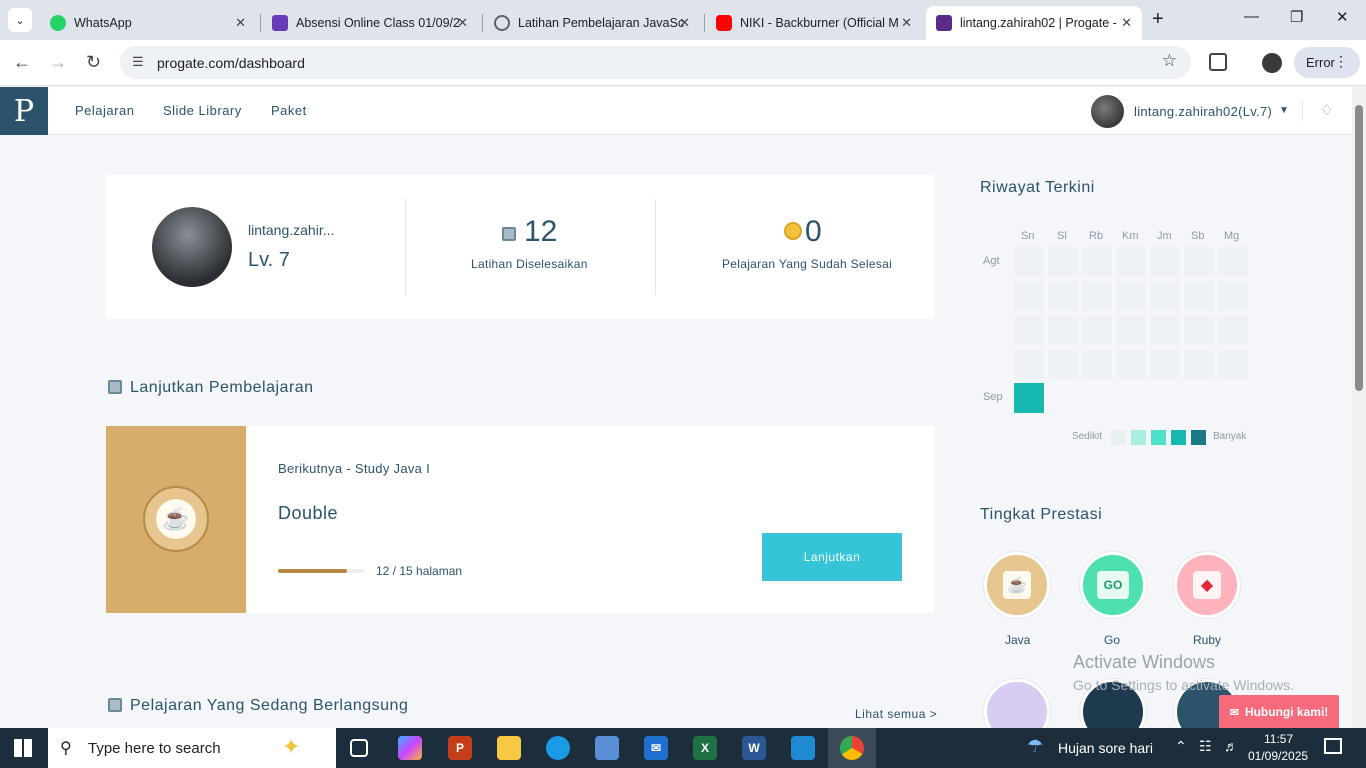 The height and width of the screenshot is (768, 1366). I want to click on omnibox: ☰ progate.com/dashboard ☆, so click(655, 62).